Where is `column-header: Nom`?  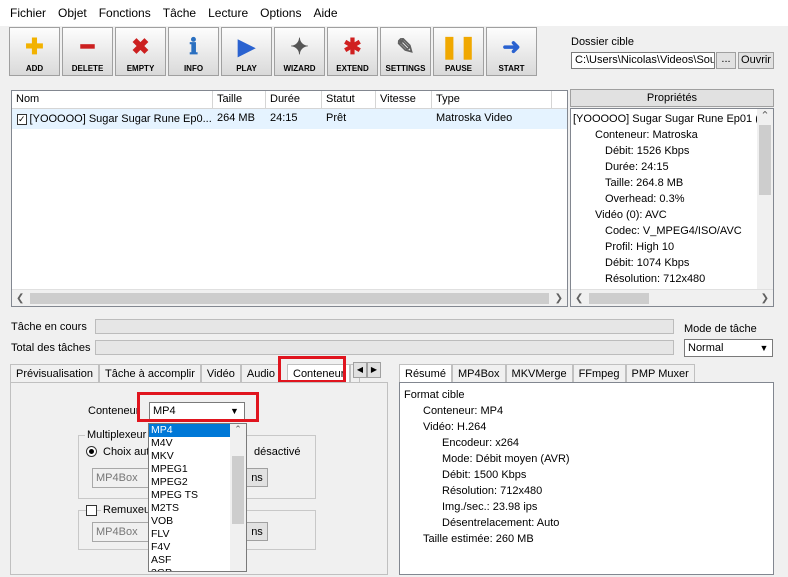
column-header: Nom is located at coordinates (112, 99).